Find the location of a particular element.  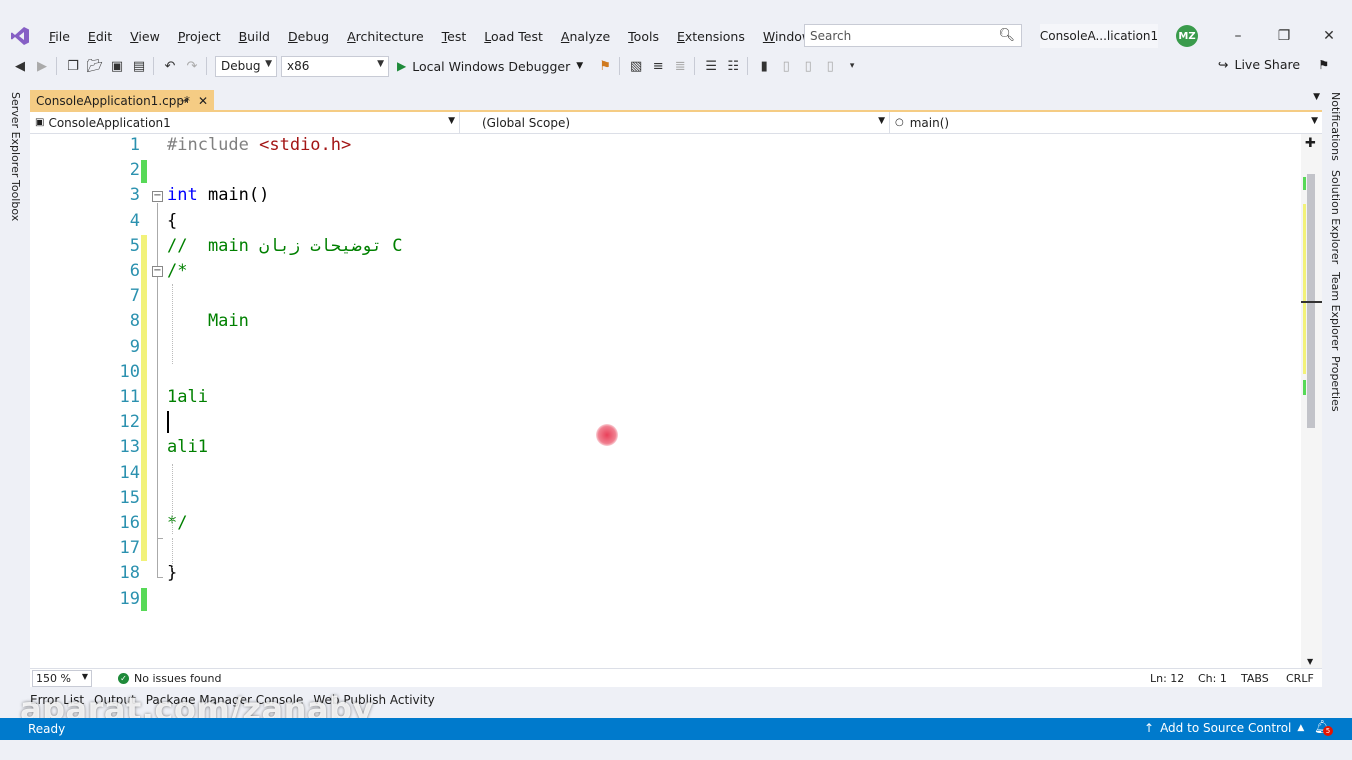

play-icon: ▶ is located at coordinates (402, 66).